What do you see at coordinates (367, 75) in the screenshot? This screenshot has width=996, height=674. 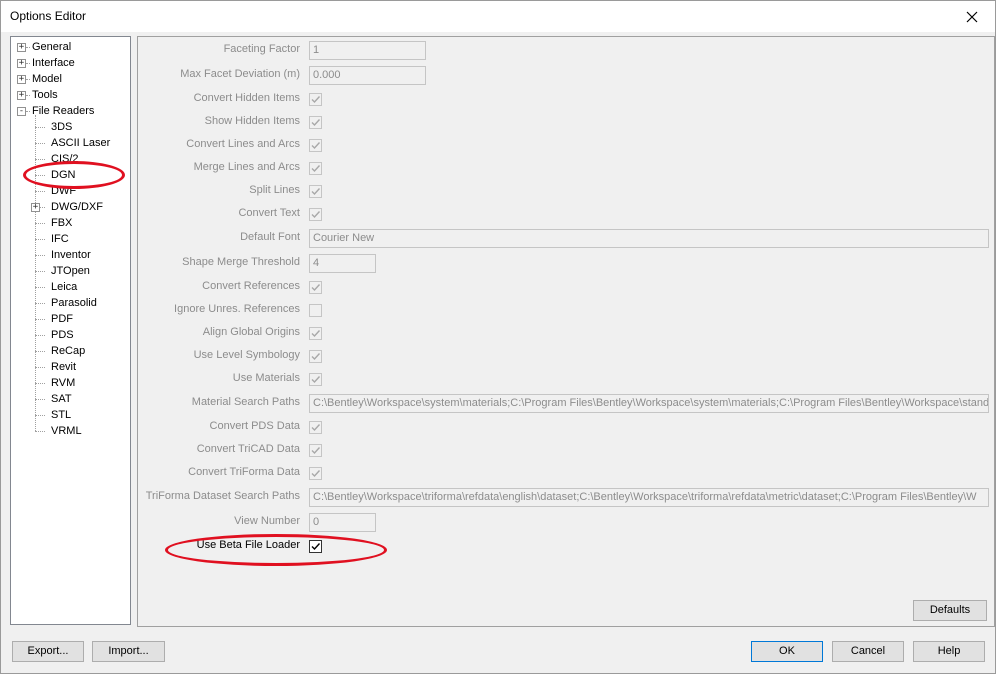 I see `setting-field-max-facet-deviation-m: 0.000` at bounding box center [367, 75].